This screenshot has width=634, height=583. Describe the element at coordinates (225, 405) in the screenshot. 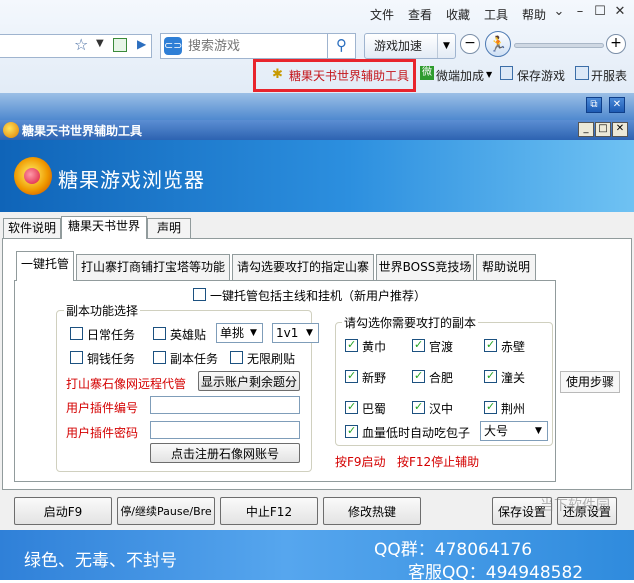

I see `plugin-id-input` at that location.